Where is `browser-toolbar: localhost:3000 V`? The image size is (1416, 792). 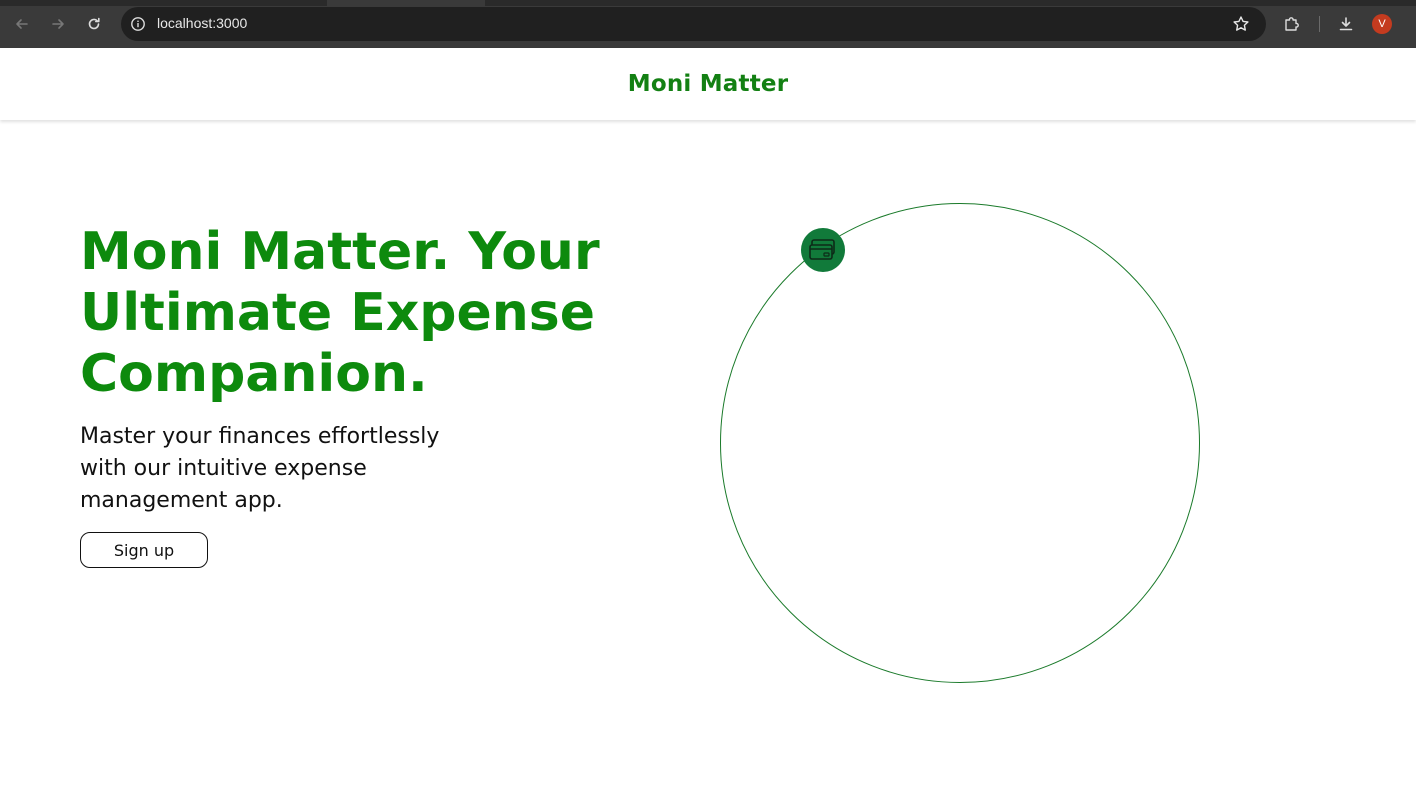 browser-toolbar: localhost:3000 V is located at coordinates (708, 24).